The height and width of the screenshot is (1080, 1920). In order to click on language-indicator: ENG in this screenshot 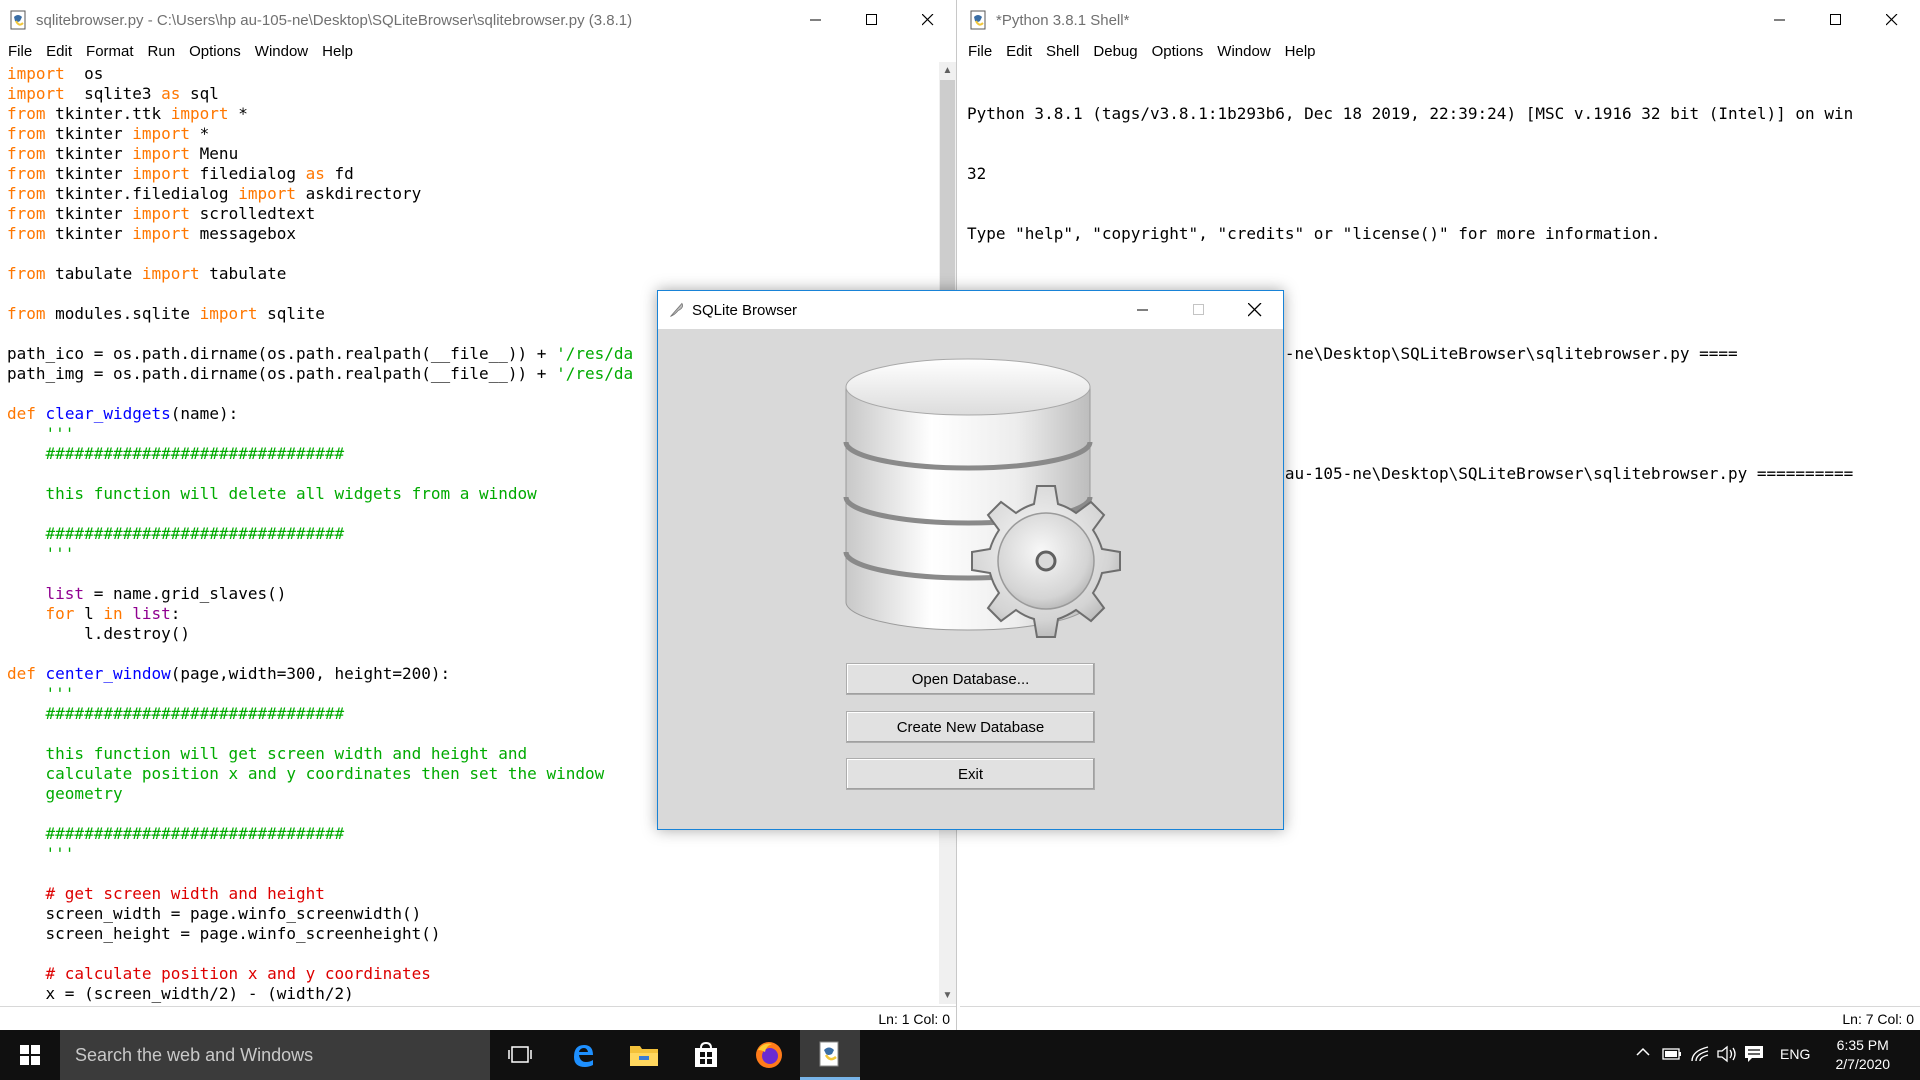, I will do `click(1795, 1054)`.